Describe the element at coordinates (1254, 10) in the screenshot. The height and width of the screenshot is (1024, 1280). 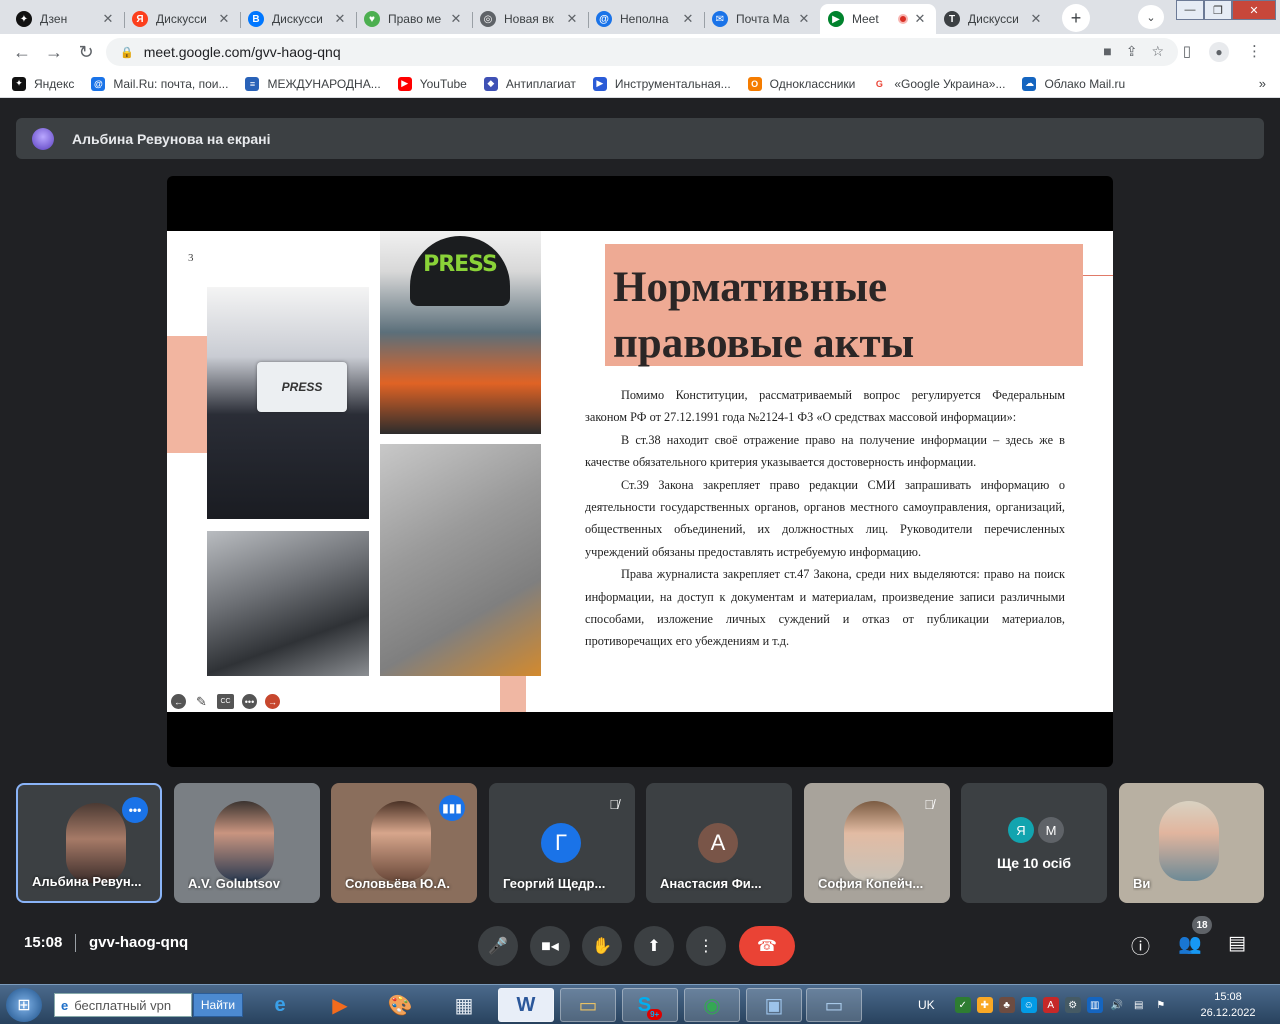
I see `close-window-button: ✕` at that location.